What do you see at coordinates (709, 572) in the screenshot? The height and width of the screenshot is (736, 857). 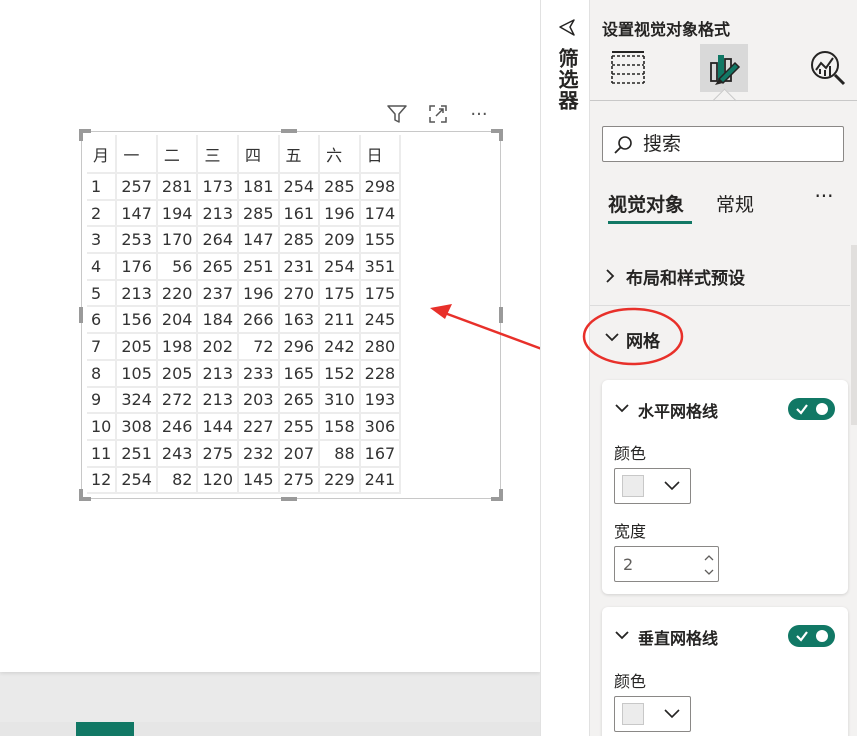 I see `decrement-button` at bounding box center [709, 572].